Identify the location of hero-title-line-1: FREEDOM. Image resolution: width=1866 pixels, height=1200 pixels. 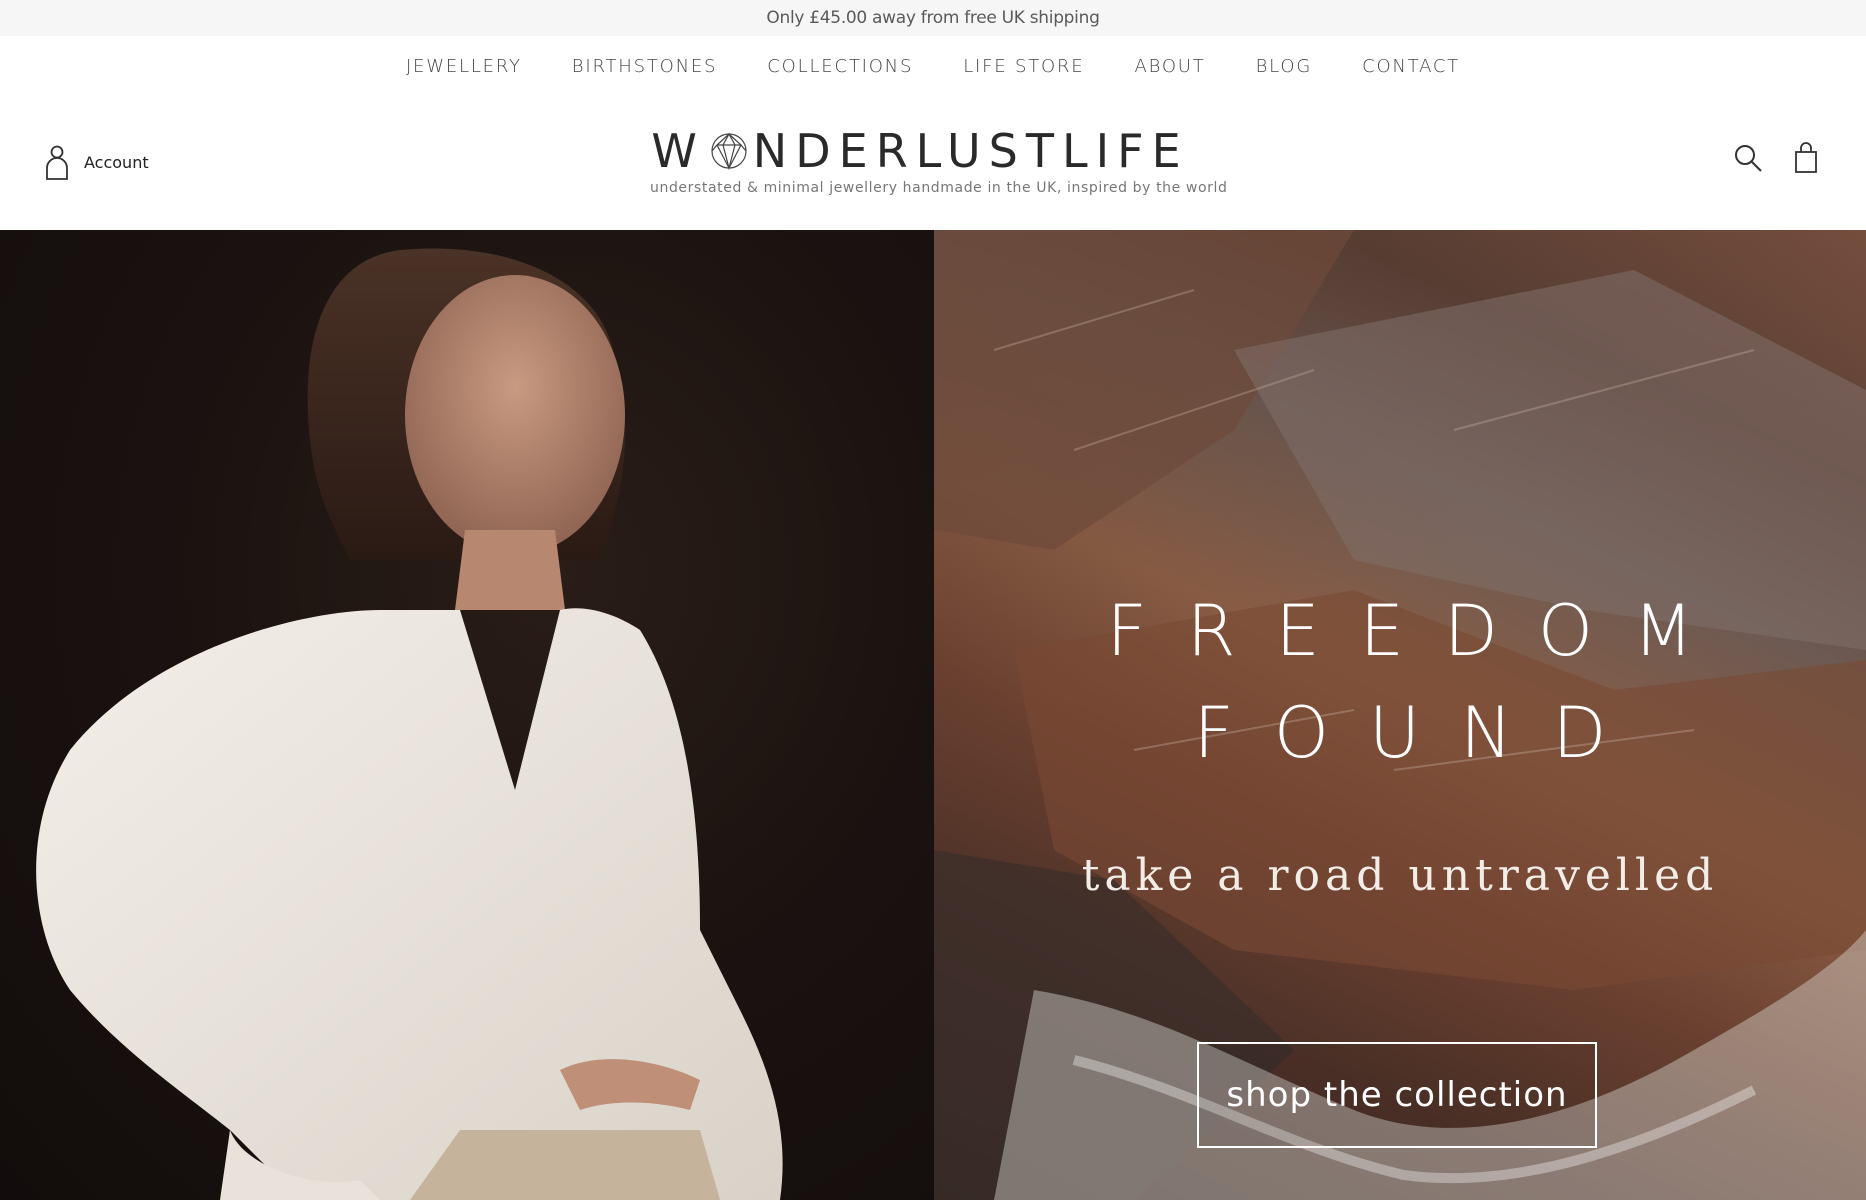
(1420, 631).